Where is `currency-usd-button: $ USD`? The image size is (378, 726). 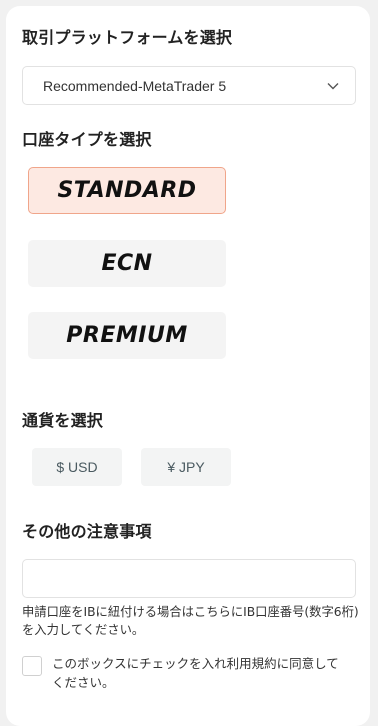 currency-usd-button: $ USD is located at coordinates (77, 467).